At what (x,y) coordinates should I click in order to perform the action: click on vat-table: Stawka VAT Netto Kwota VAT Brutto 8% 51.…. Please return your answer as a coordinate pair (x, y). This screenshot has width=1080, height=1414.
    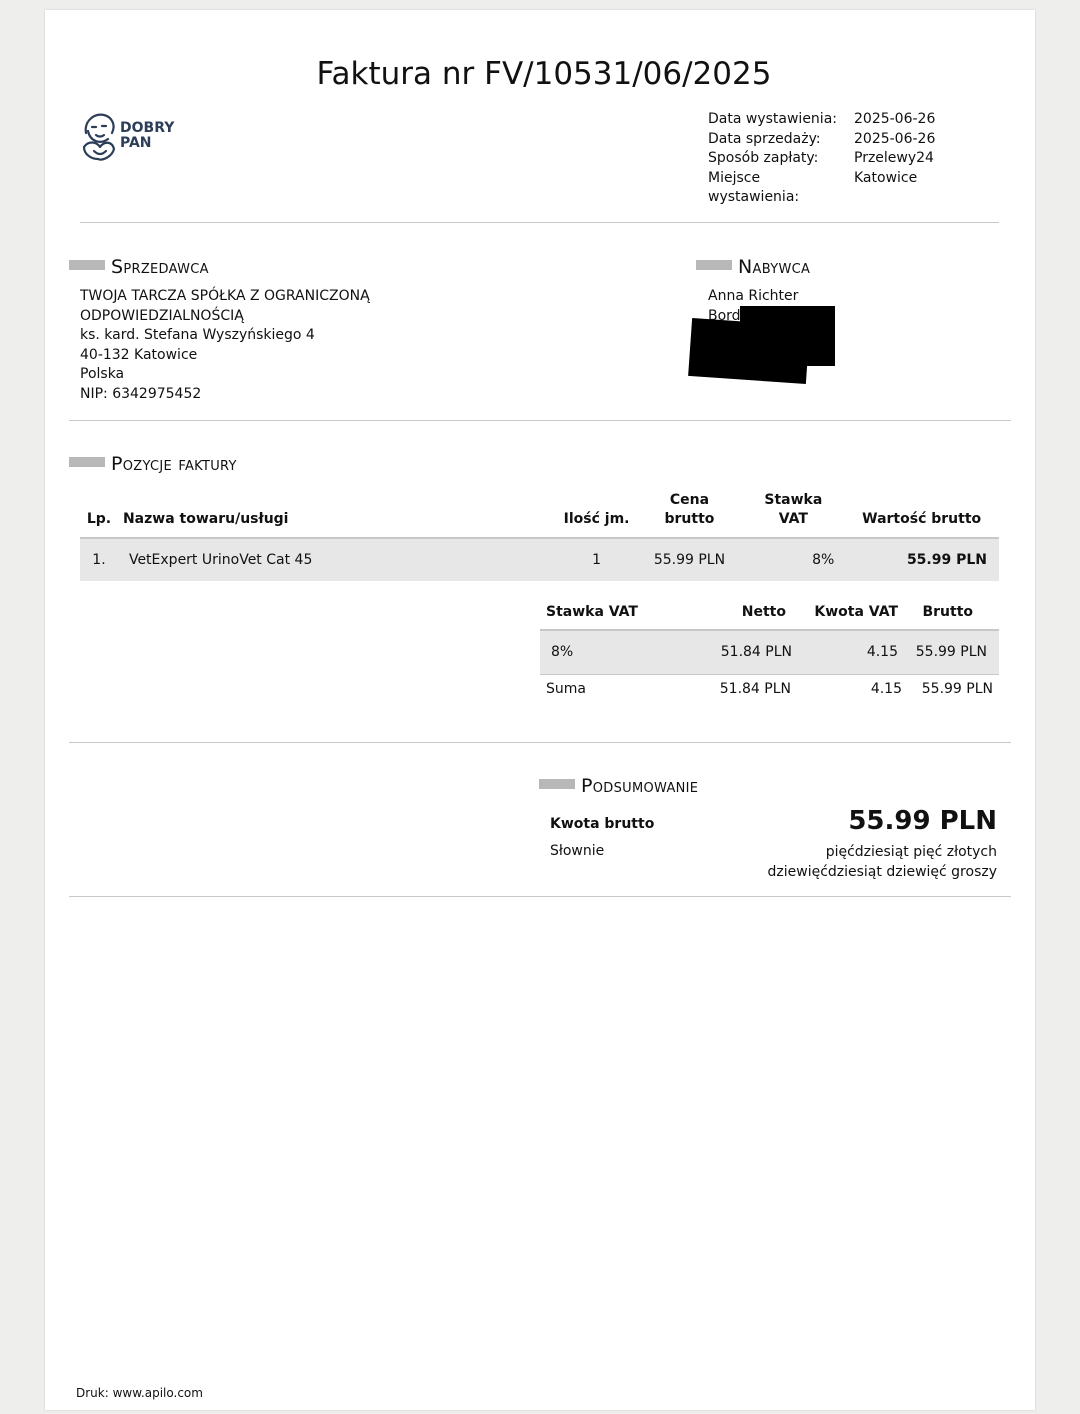
    Looking at the image, I should click on (769, 653).